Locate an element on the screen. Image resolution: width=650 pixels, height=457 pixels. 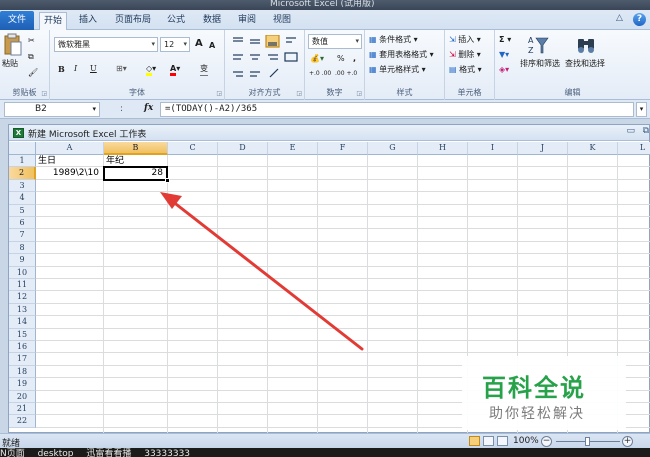
status-bar: 就绪 100% − + is located at coordinates (325, 441).